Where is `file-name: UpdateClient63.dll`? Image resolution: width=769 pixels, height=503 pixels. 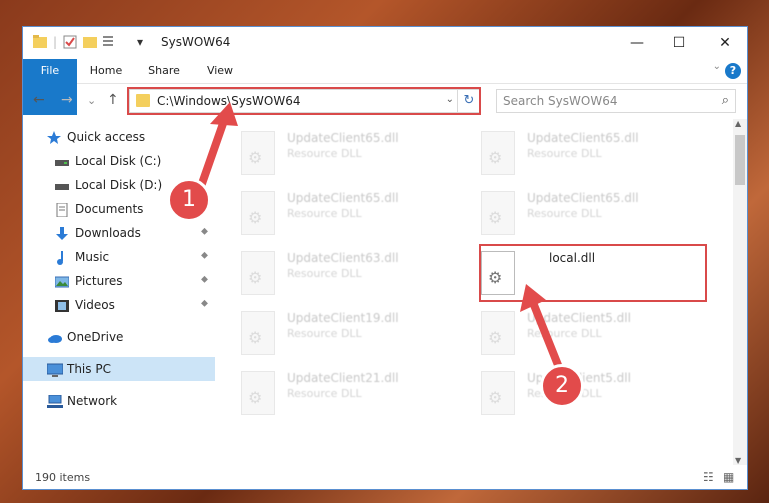 file-name: UpdateClient63.dll is located at coordinates (343, 258).